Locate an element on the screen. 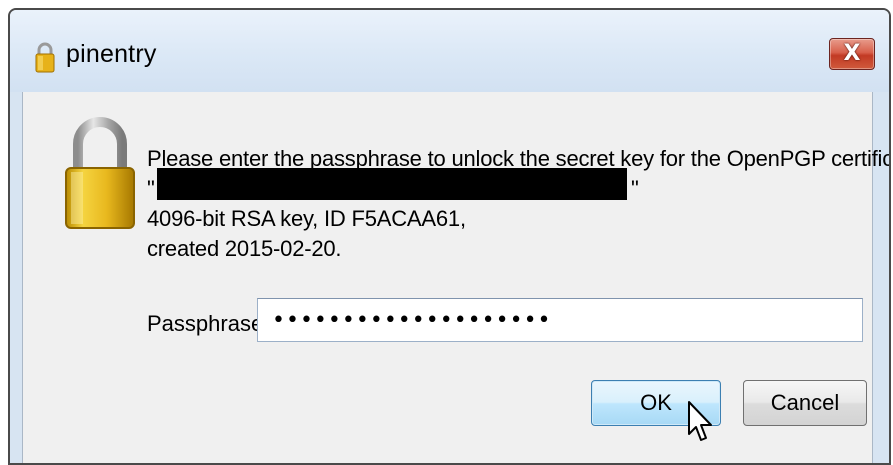 Image resolution: width=893 pixels, height=465 pixels. passphrase-label: Passphrase is located at coordinates (205, 323).